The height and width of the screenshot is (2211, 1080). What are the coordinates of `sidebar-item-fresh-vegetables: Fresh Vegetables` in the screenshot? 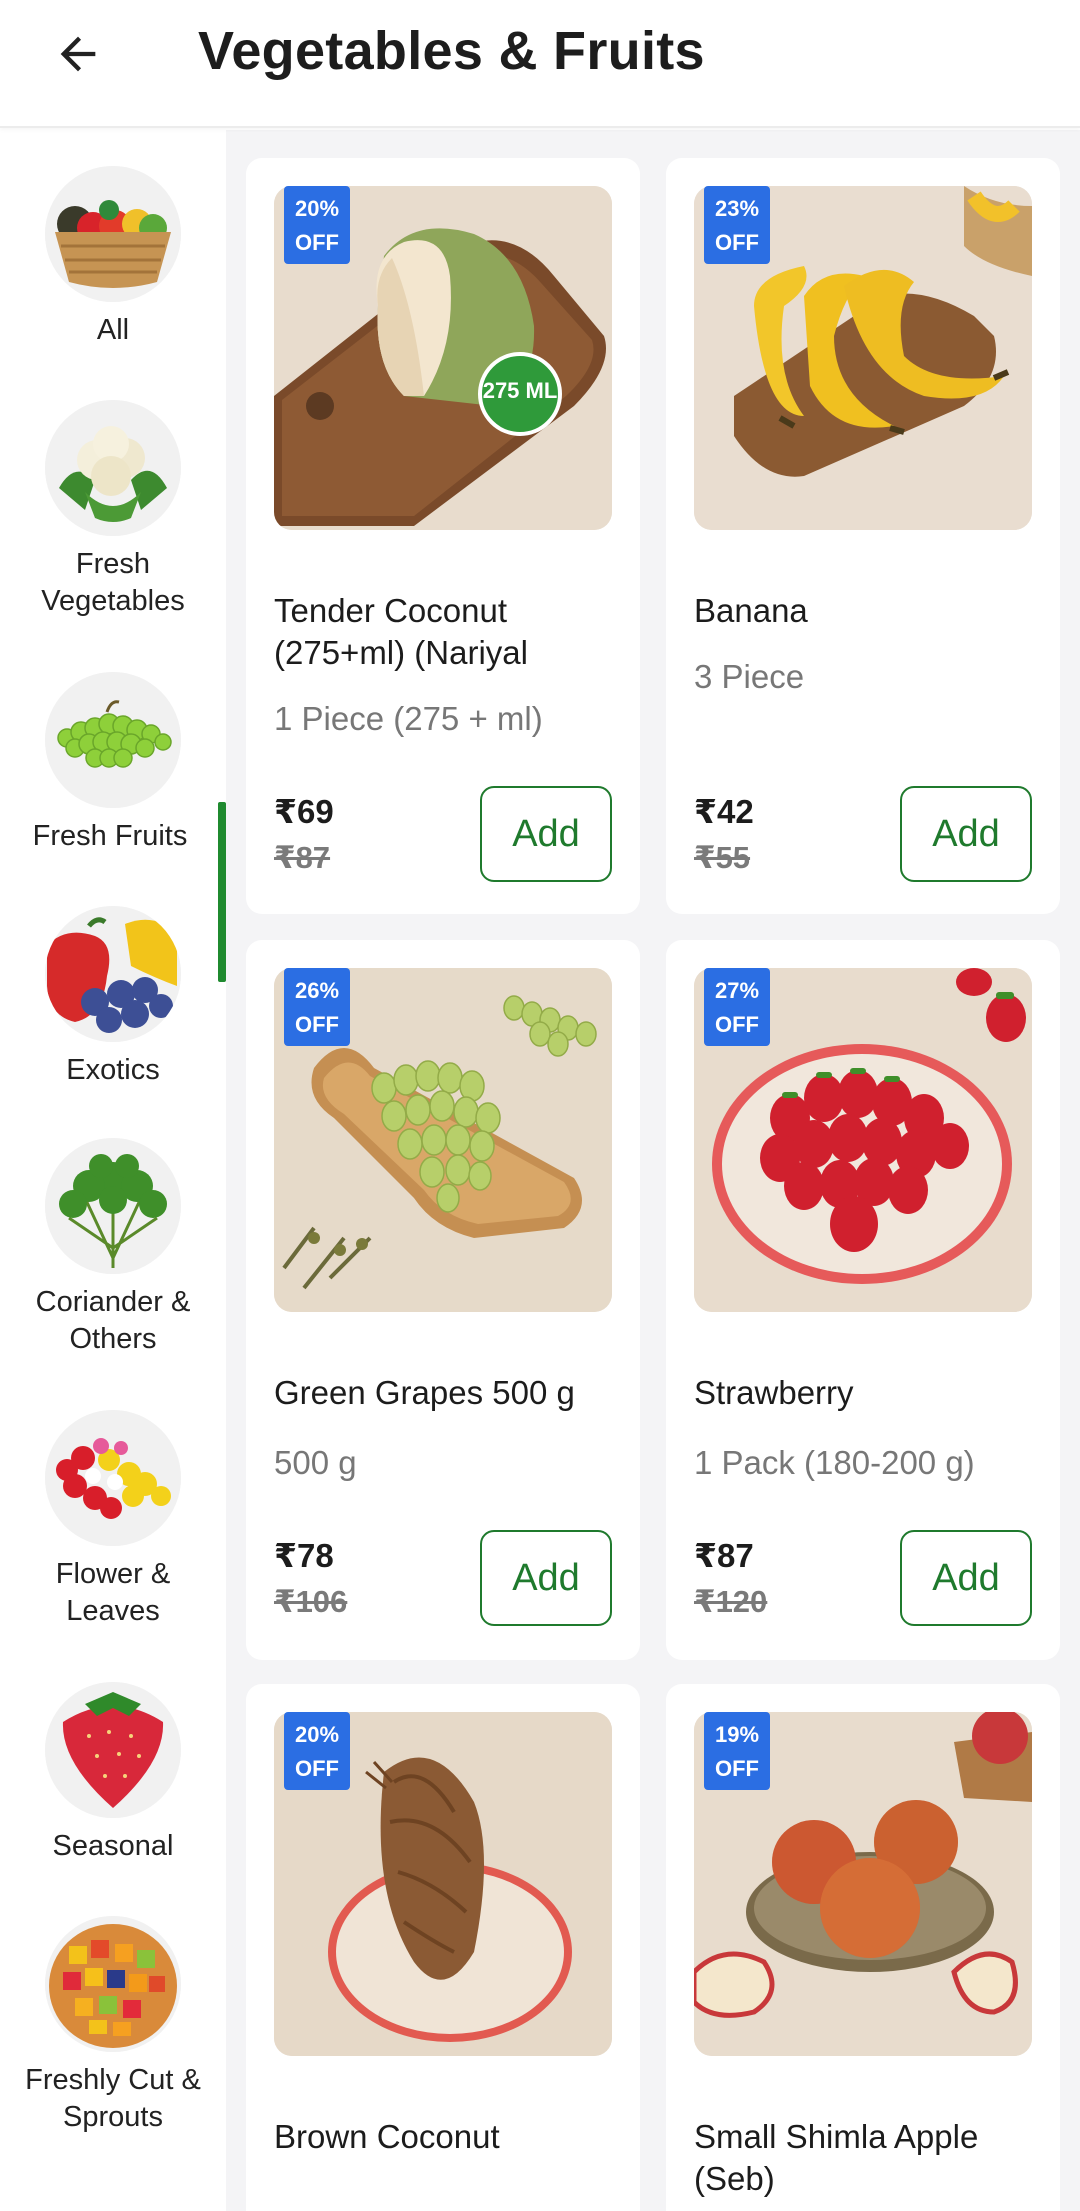 It's located at (113, 510).